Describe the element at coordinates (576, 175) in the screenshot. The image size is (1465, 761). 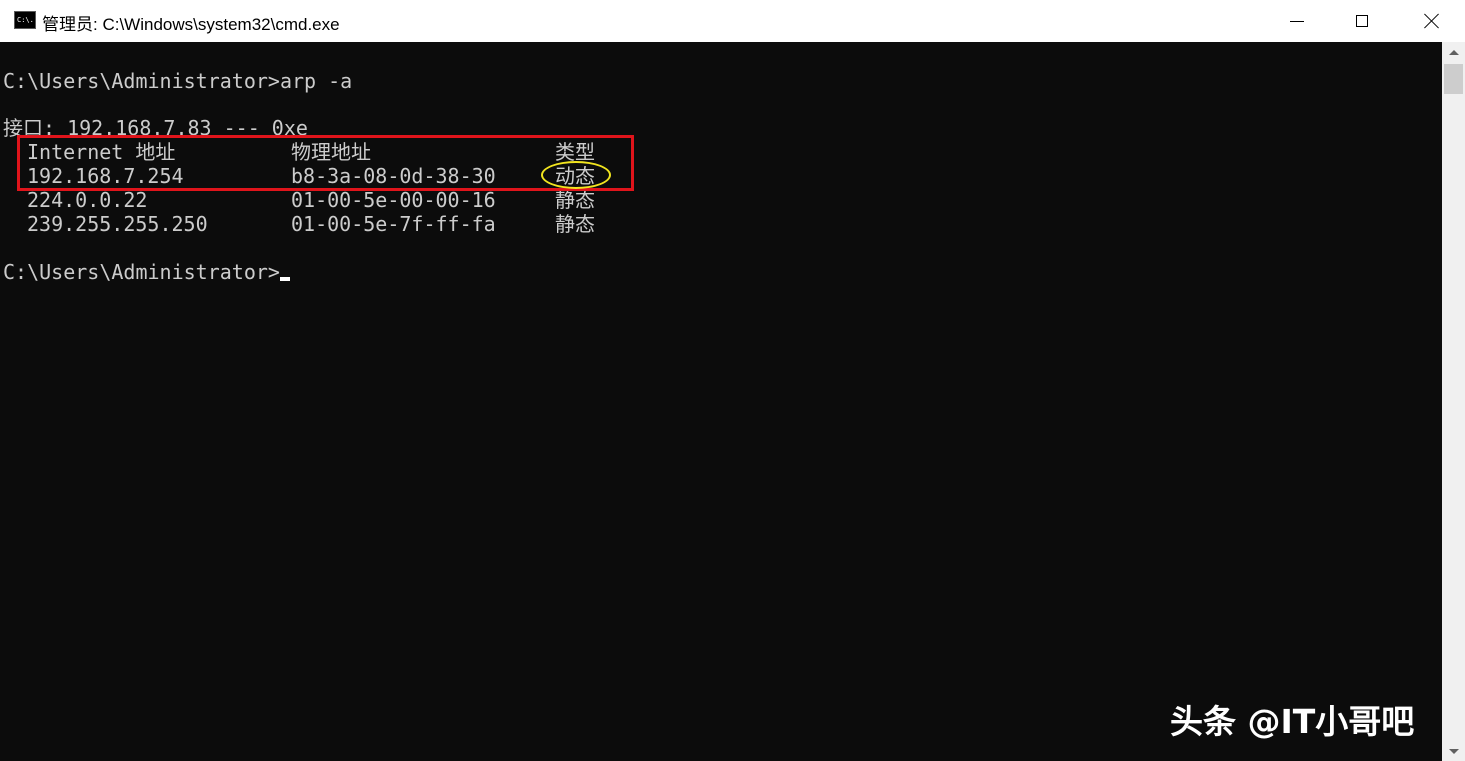
I see `highlight-ellipse` at that location.